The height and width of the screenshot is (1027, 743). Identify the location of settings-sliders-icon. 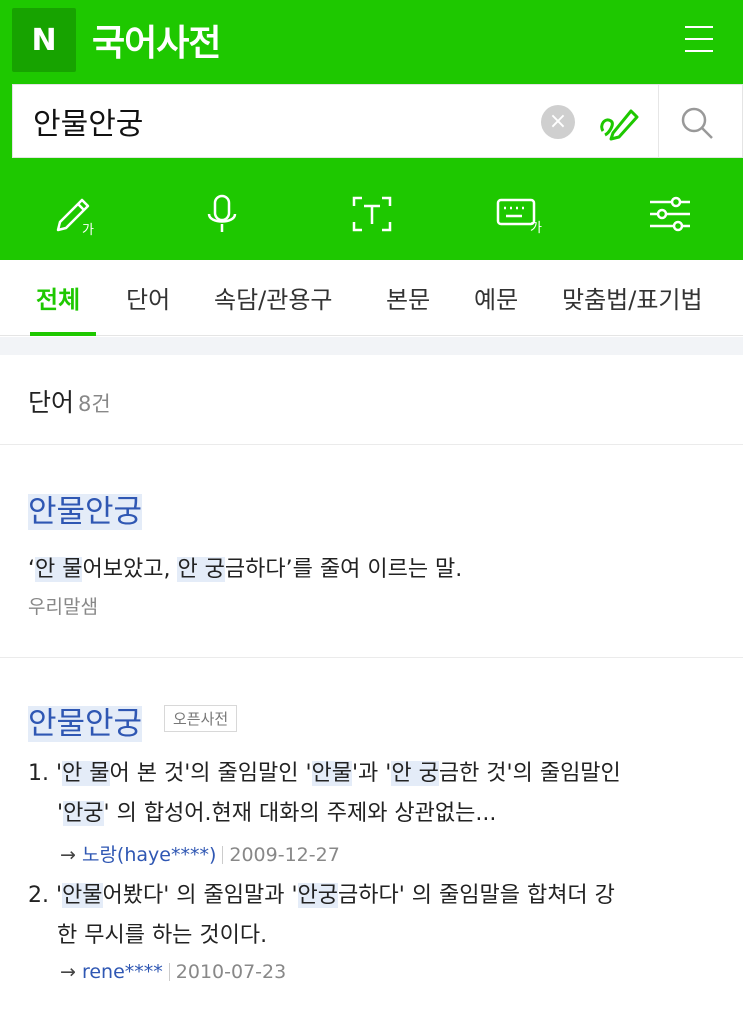
(670, 214).